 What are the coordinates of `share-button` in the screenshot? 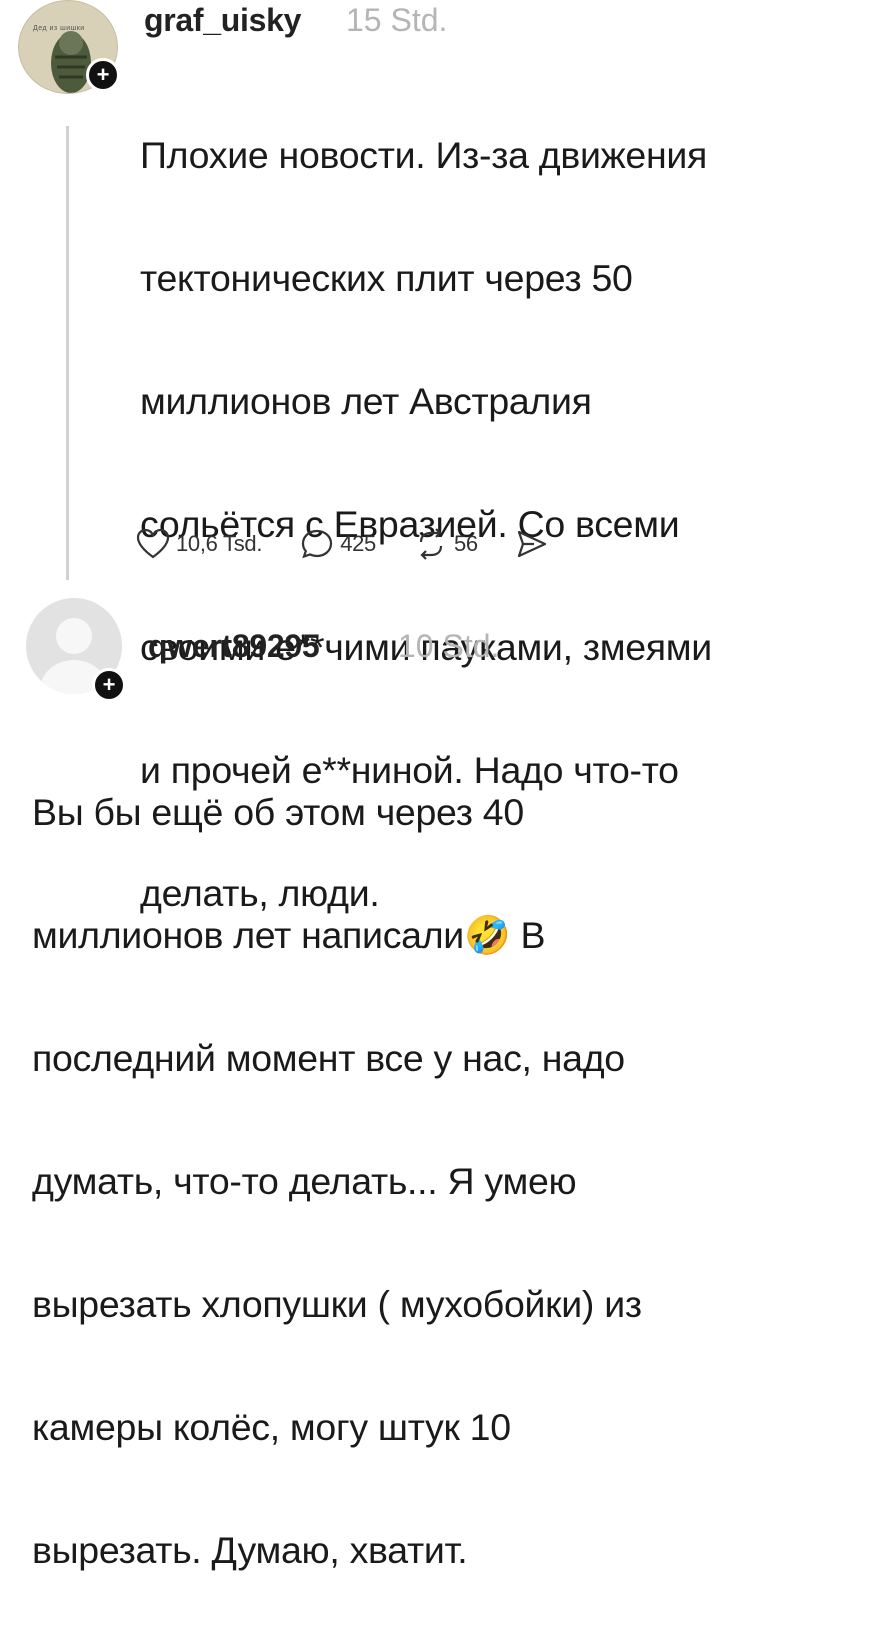 It's located at (532, 544).